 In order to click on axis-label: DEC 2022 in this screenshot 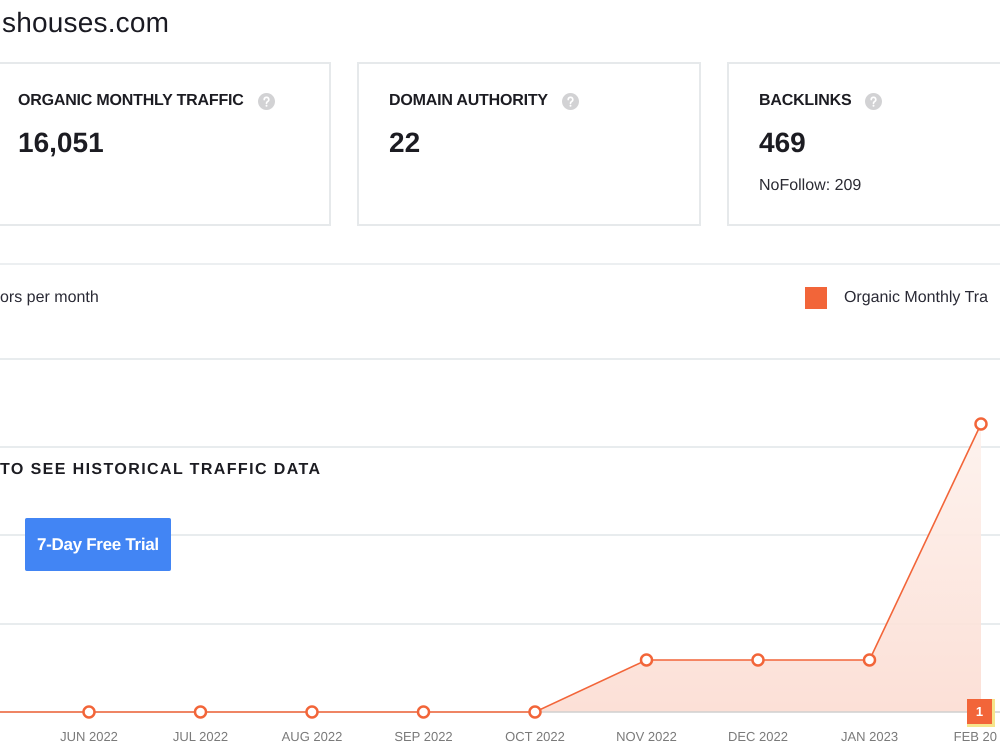, I will do `click(758, 736)`.